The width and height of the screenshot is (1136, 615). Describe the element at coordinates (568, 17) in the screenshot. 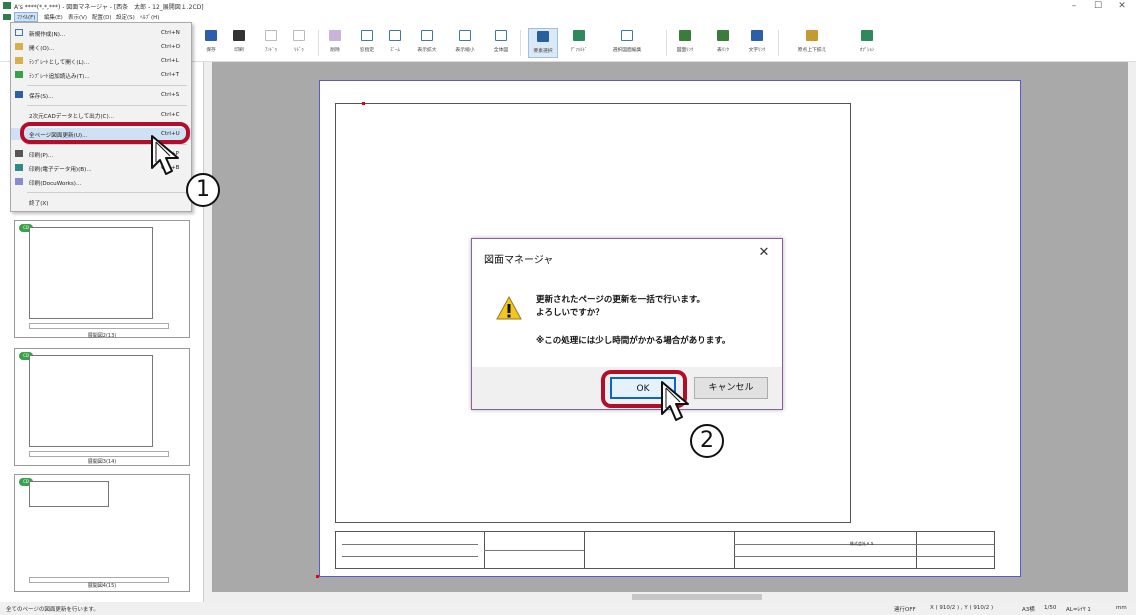

I see `menu-bar: ﾌｧｲﾙ(F) 編集(E) 表示(V) 配置(D) 設定(S) ﾍﾙﾌﾟ(H)` at that location.